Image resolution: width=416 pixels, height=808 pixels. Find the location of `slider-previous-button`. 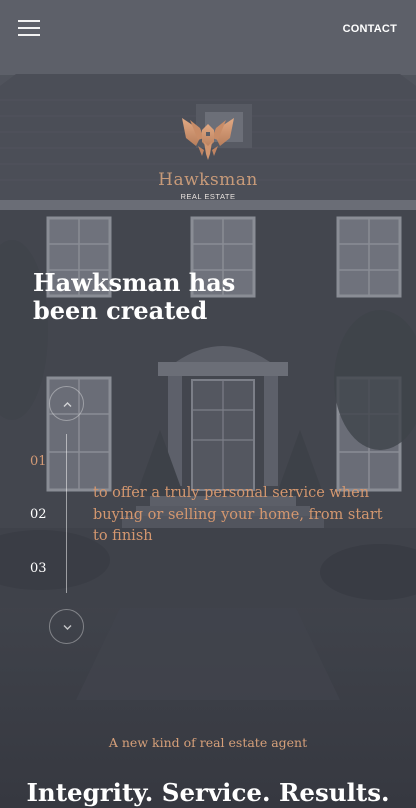

slider-previous-button is located at coordinates (66, 403).